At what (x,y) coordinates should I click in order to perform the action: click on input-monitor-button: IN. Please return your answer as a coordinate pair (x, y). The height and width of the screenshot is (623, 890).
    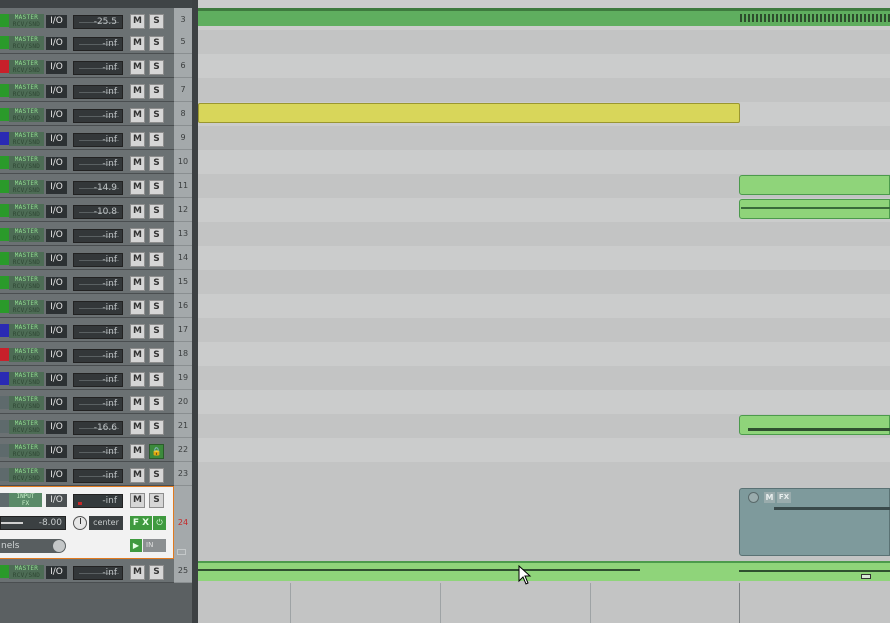
    Looking at the image, I should click on (154, 545).